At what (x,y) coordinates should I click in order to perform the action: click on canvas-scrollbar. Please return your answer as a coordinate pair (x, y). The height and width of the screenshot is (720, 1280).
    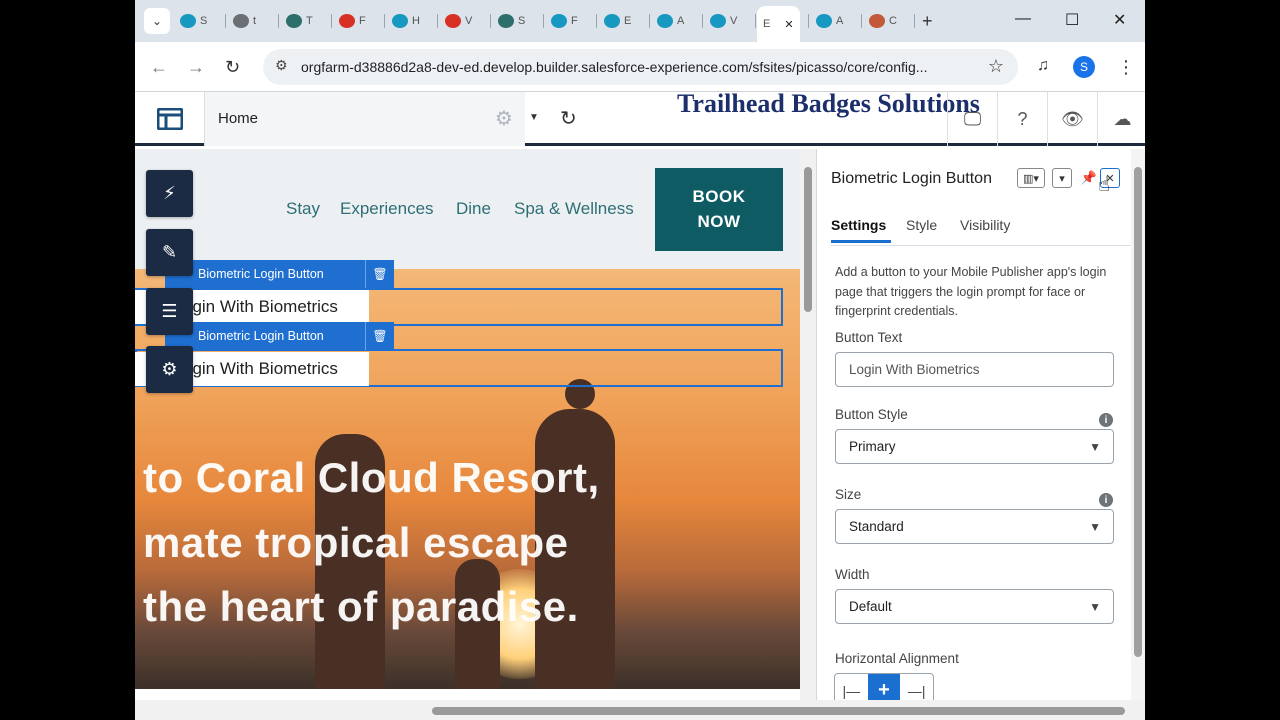
    Looking at the image, I should click on (808, 424).